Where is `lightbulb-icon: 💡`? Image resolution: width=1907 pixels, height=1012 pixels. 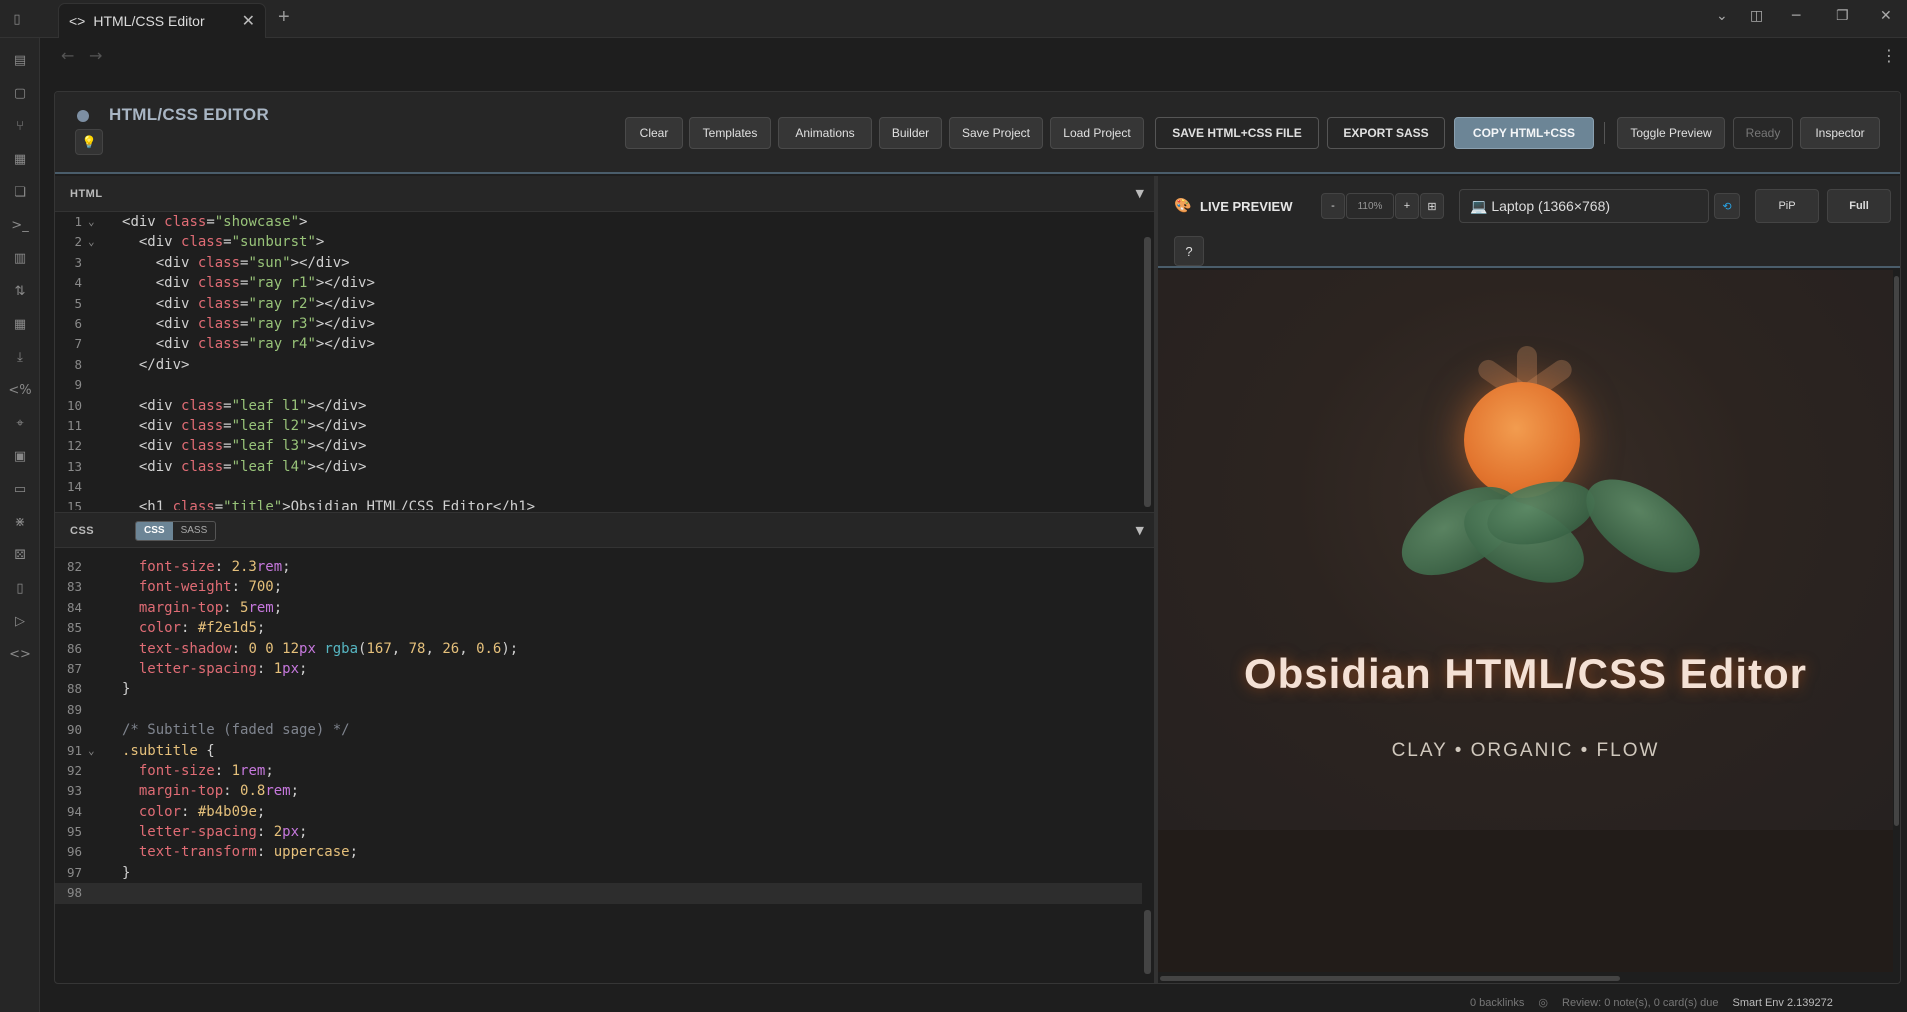 lightbulb-icon: 💡 is located at coordinates (89, 142).